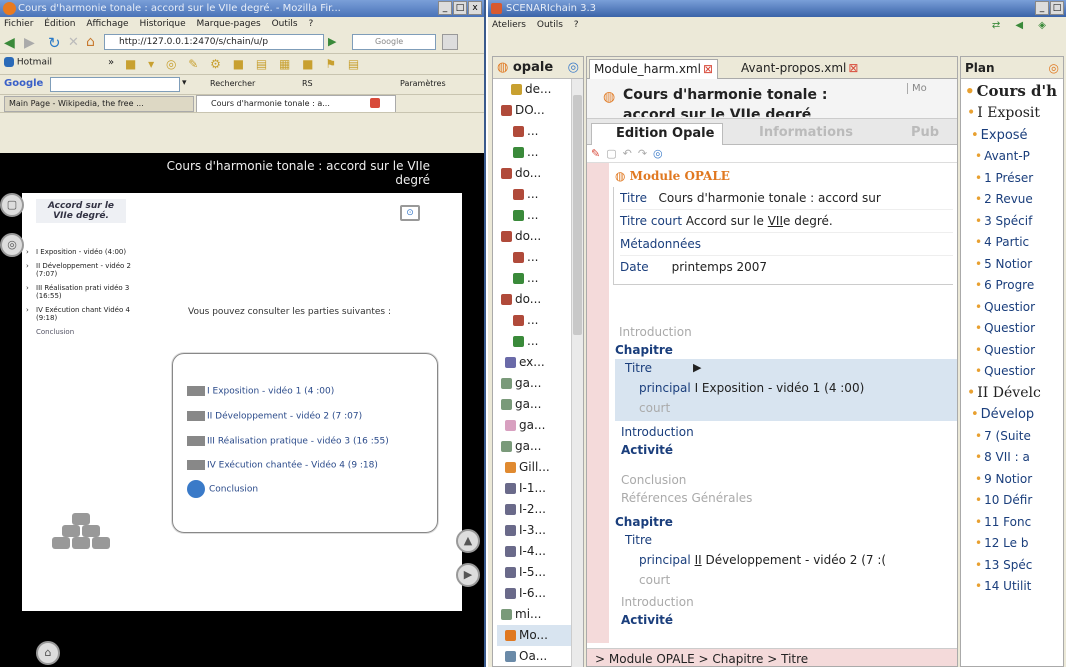 This screenshot has width=1066, height=667. What do you see at coordinates (644, 350) in the screenshot?
I see `chapitre-1: Chapitre` at bounding box center [644, 350].